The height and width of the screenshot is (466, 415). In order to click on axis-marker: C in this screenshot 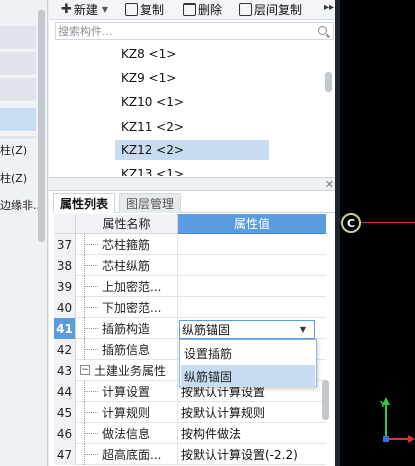, I will do `click(351, 223)`.